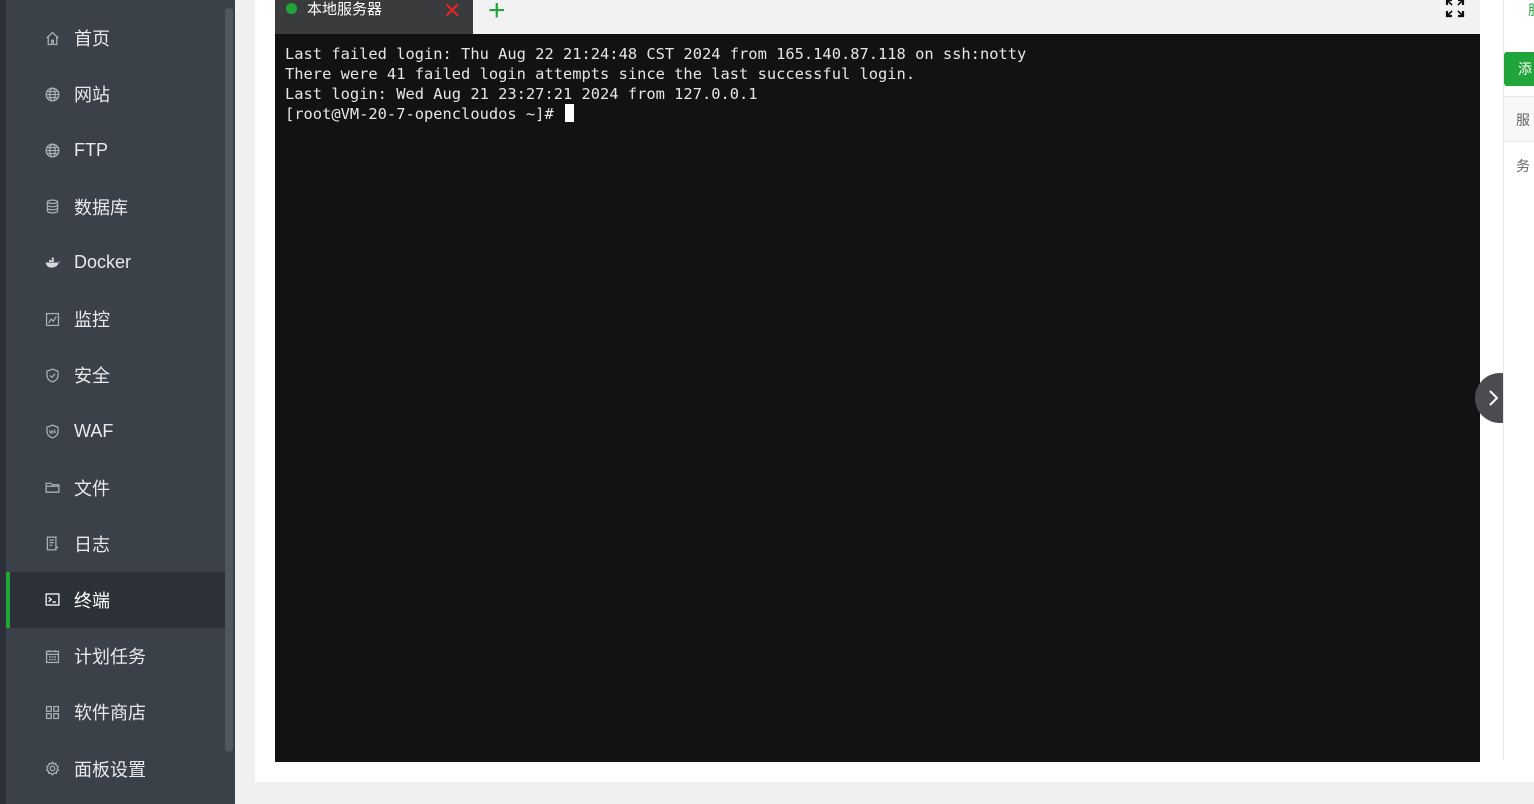 The height and width of the screenshot is (804, 1534). Describe the element at coordinates (115, 375) in the screenshot. I see `sidebar-item-security: 安全` at that location.